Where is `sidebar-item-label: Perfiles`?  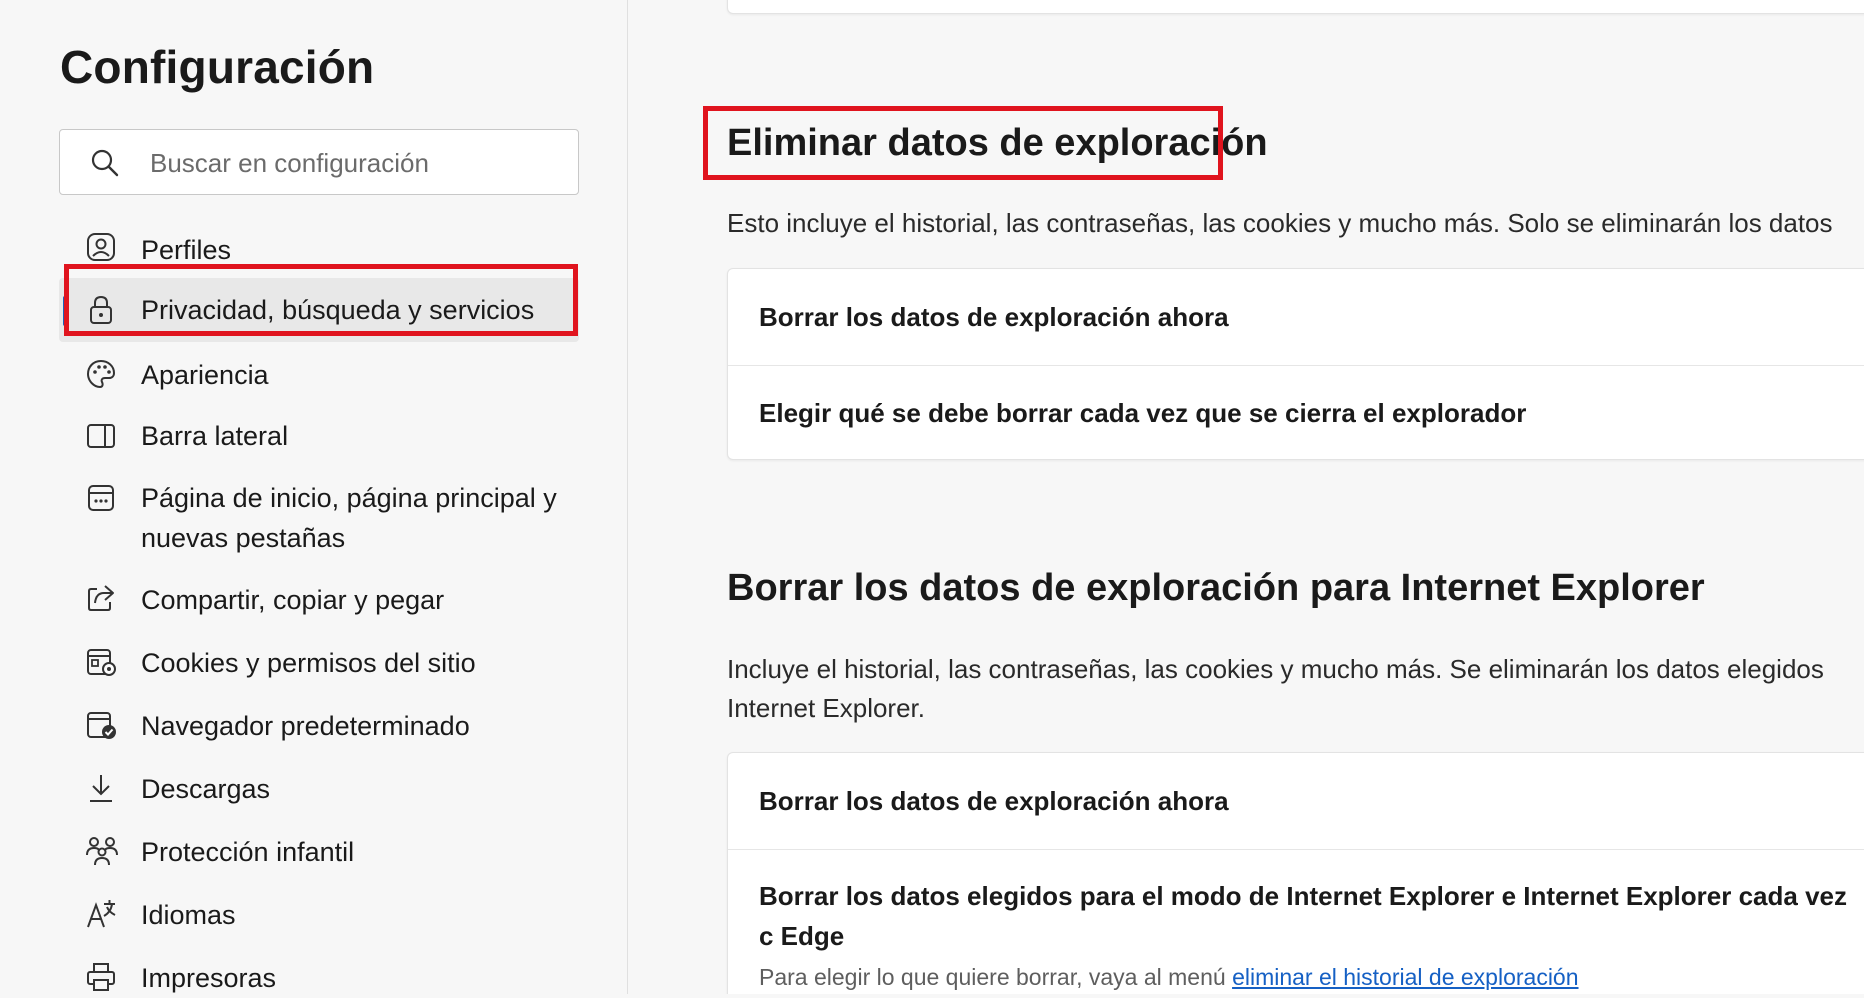 sidebar-item-label: Perfiles is located at coordinates (186, 250).